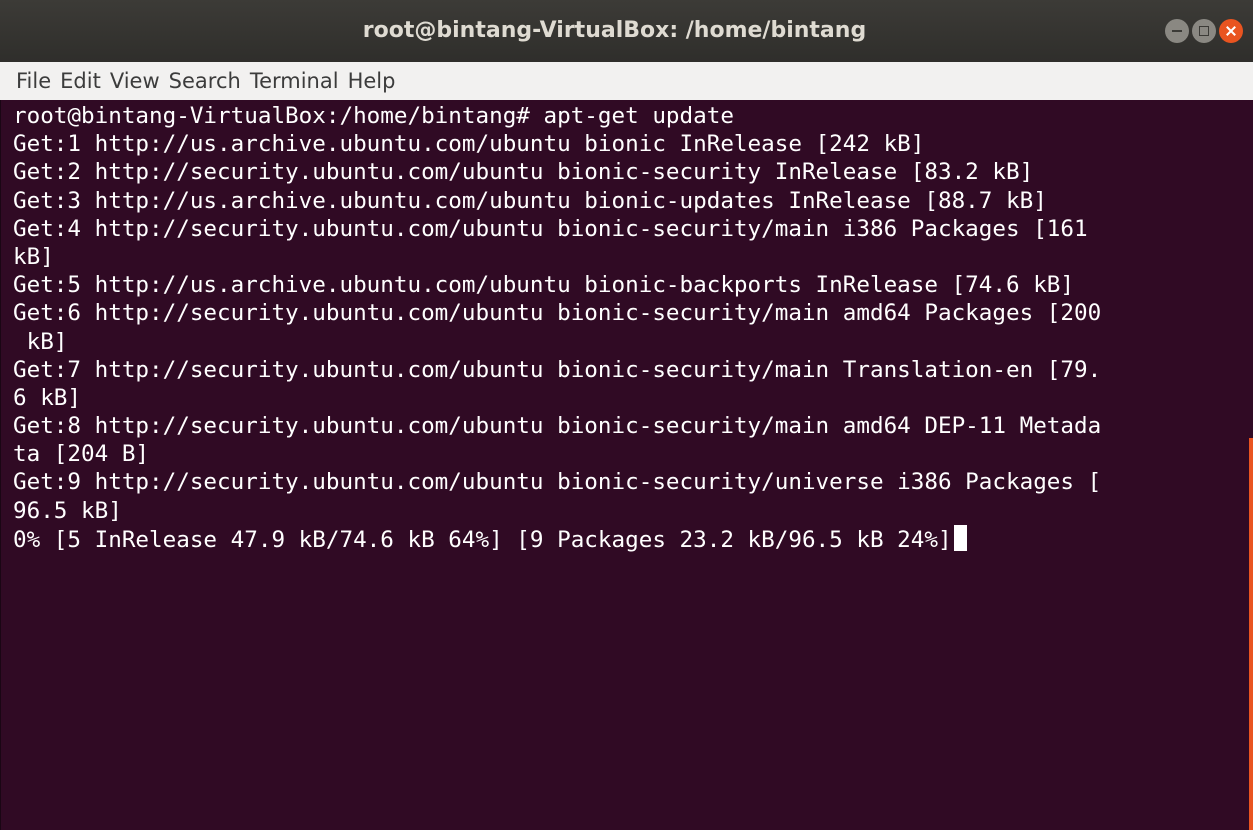 This screenshot has width=1253, height=830. What do you see at coordinates (960, 537) in the screenshot?
I see `text-cursor` at bounding box center [960, 537].